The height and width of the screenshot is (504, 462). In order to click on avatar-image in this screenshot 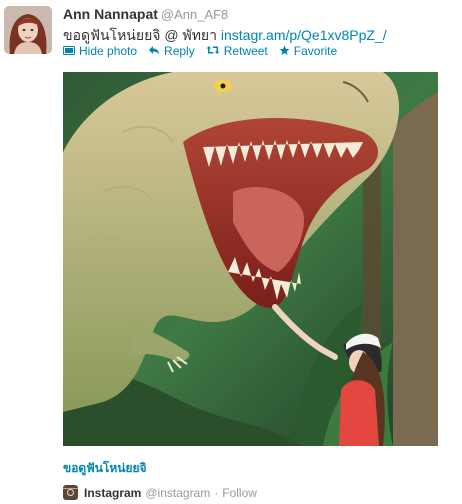, I will do `click(28, 30)`.